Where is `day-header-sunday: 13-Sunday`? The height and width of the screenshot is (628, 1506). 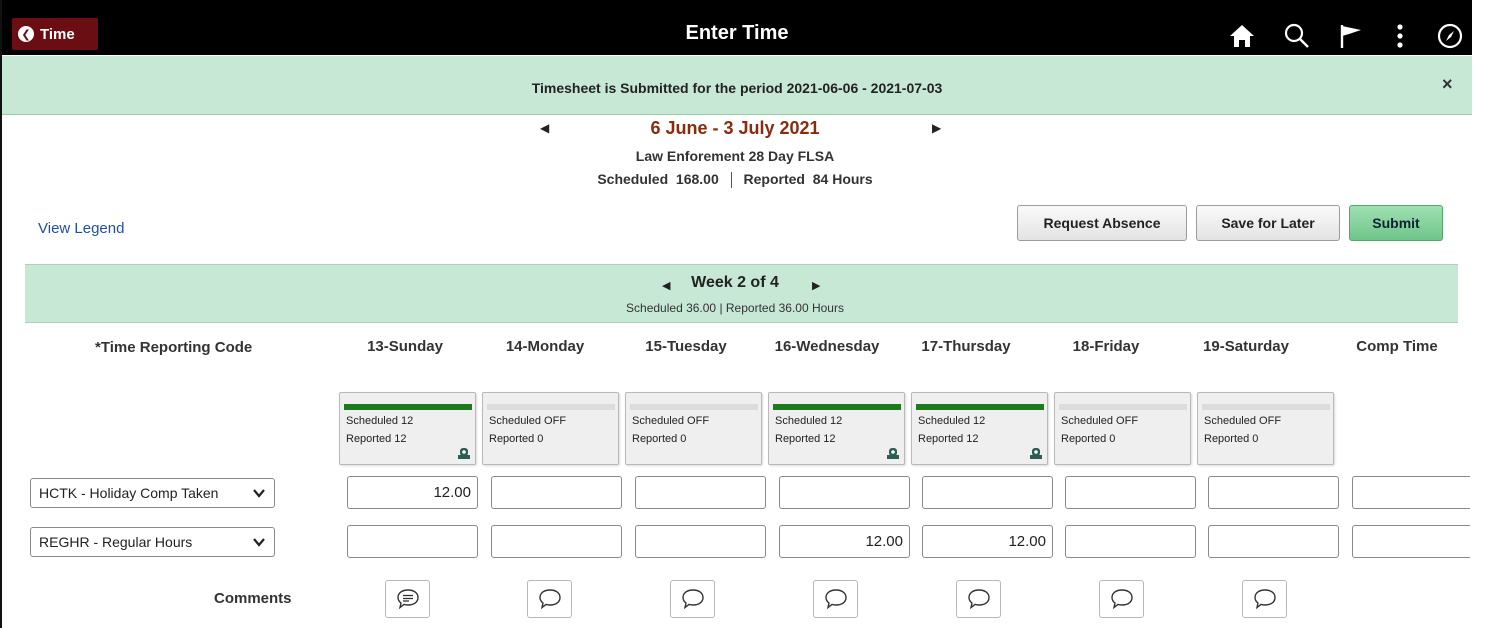 day-header-sunday: 13-Sunday is located at coordinates (405, 346).